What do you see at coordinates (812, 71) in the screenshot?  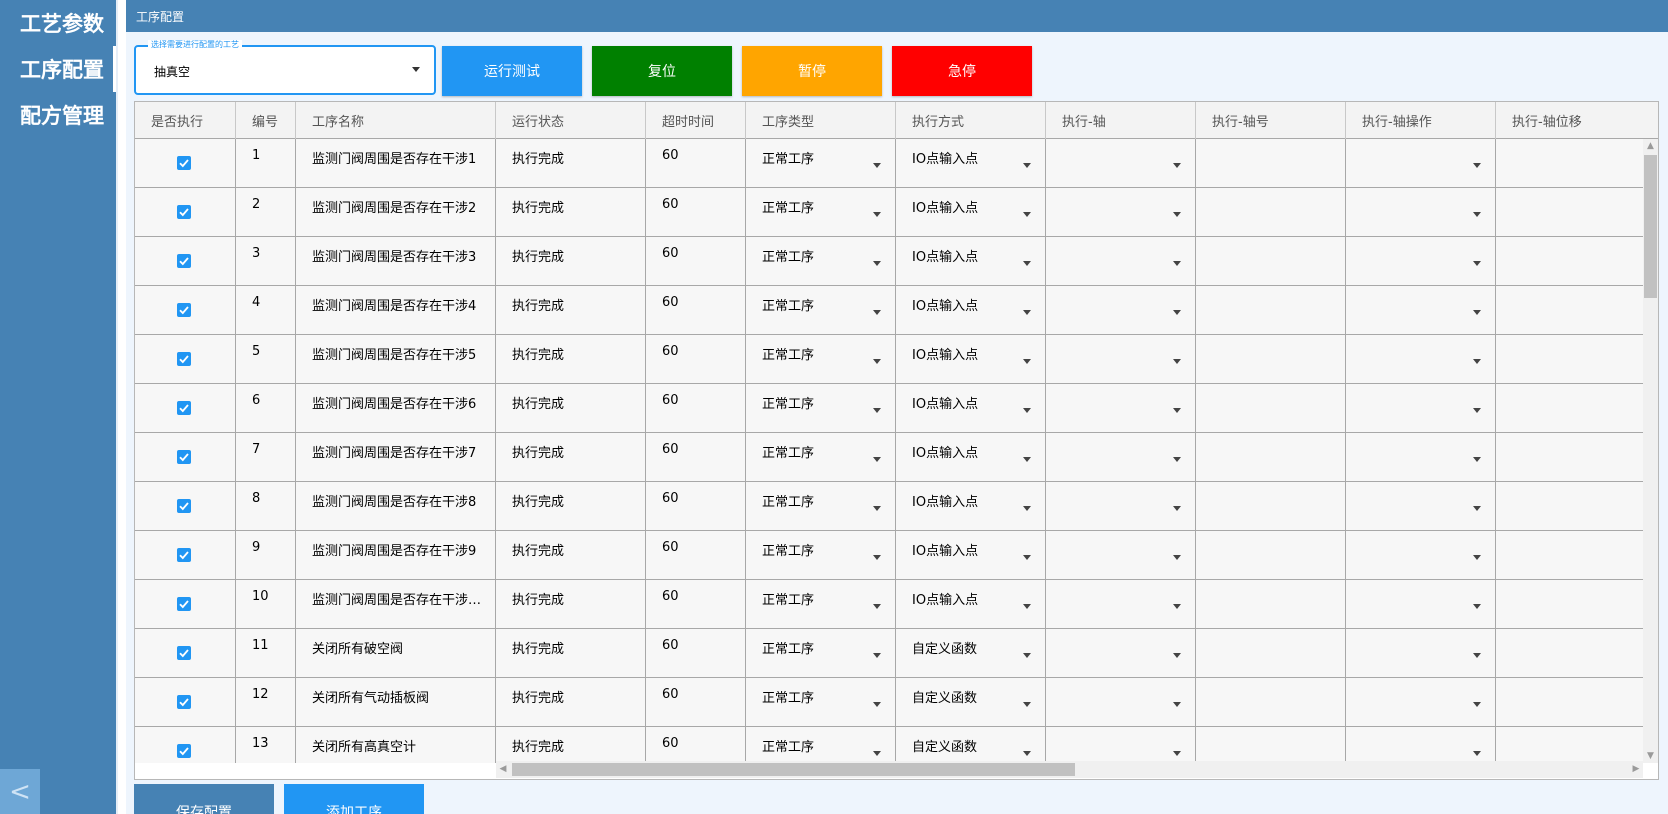 I see `pause-button: 暂停` at bounding box center [812, 71].